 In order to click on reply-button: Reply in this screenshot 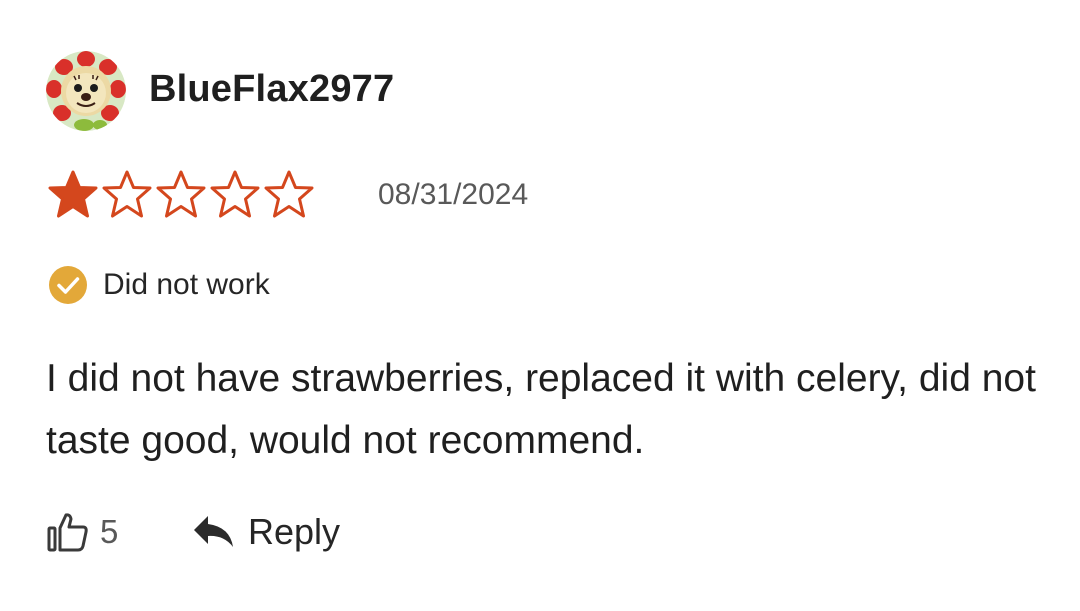, I will do `click(266, 532)`.